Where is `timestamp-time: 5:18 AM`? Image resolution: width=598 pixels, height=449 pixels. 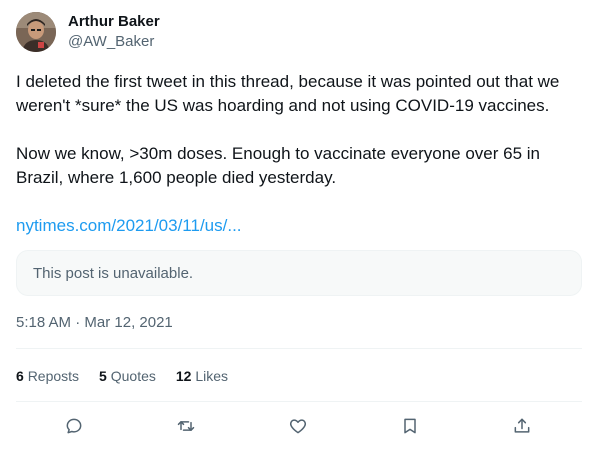 timestamp-time: 5:18 AM is located at coordinates (43, 322).